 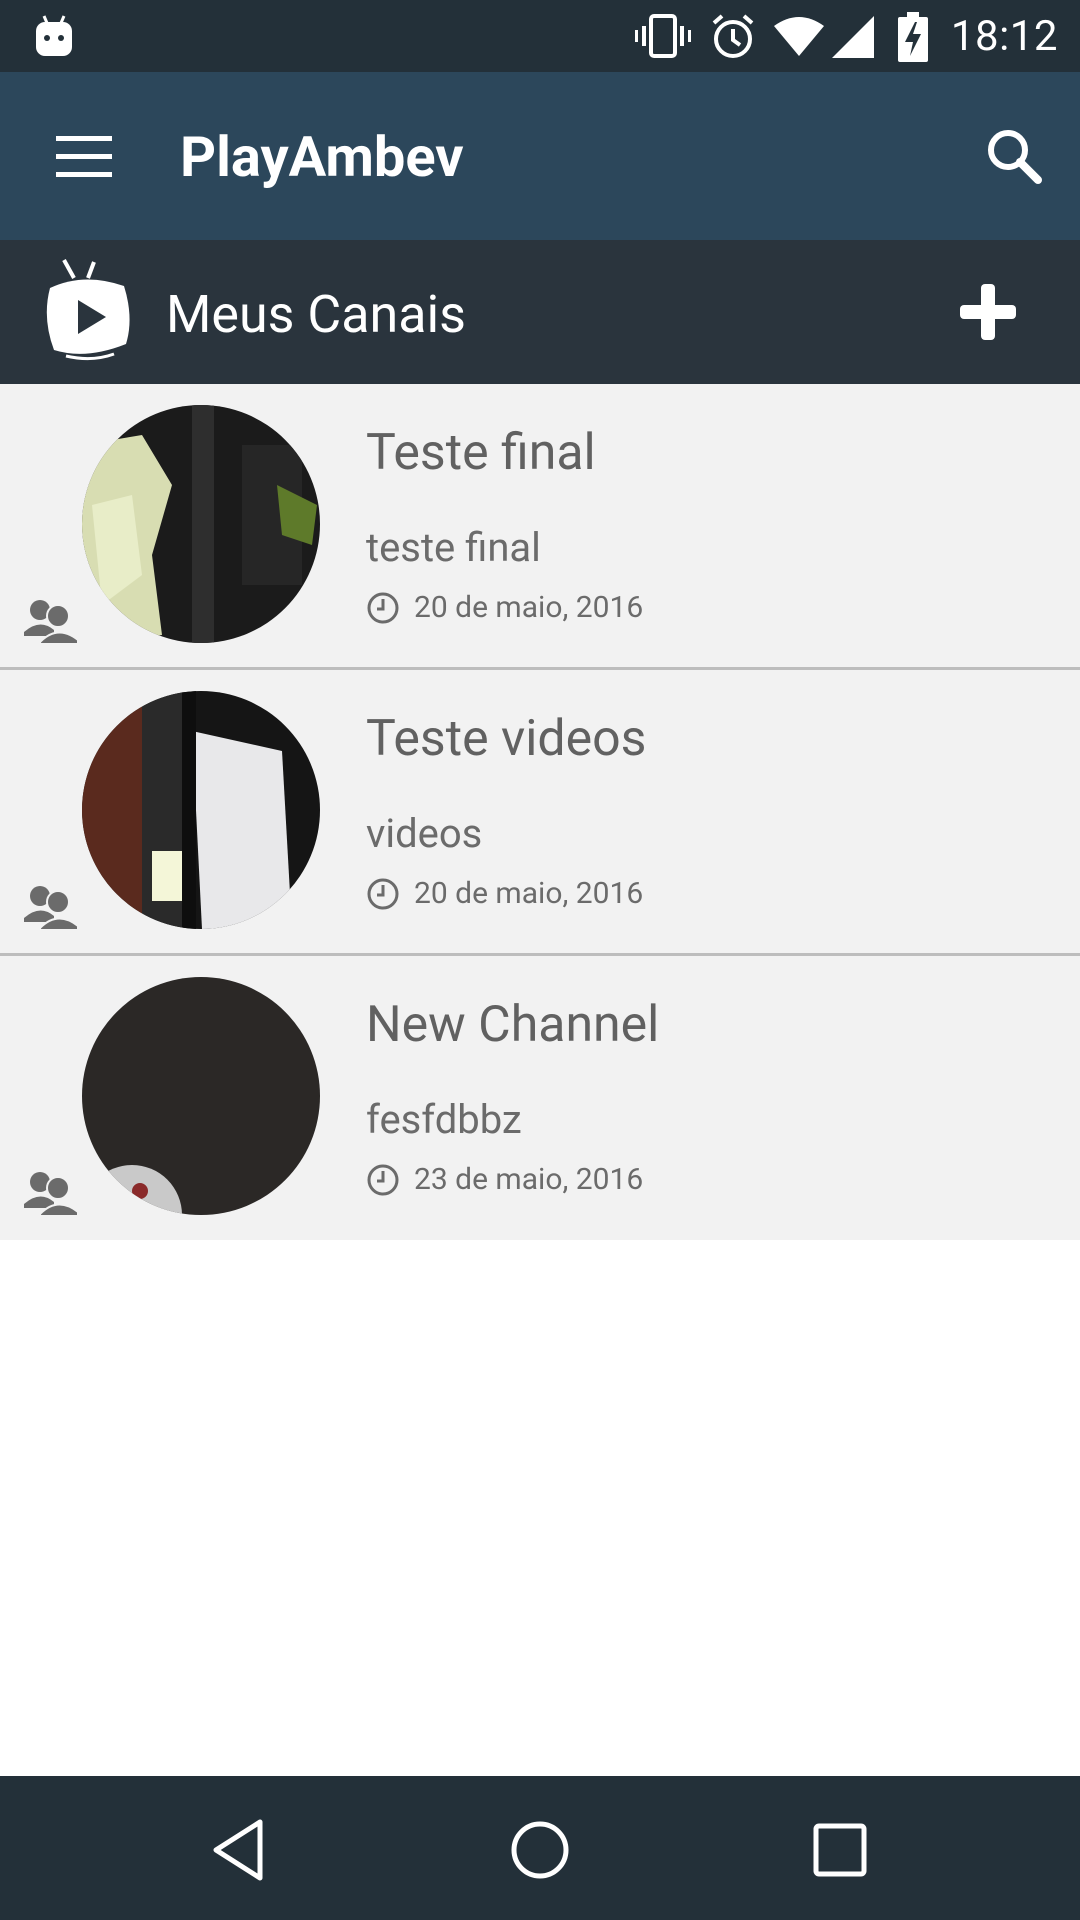 I want to click on channel-name: New Channel, so click(x=513, y=1025).